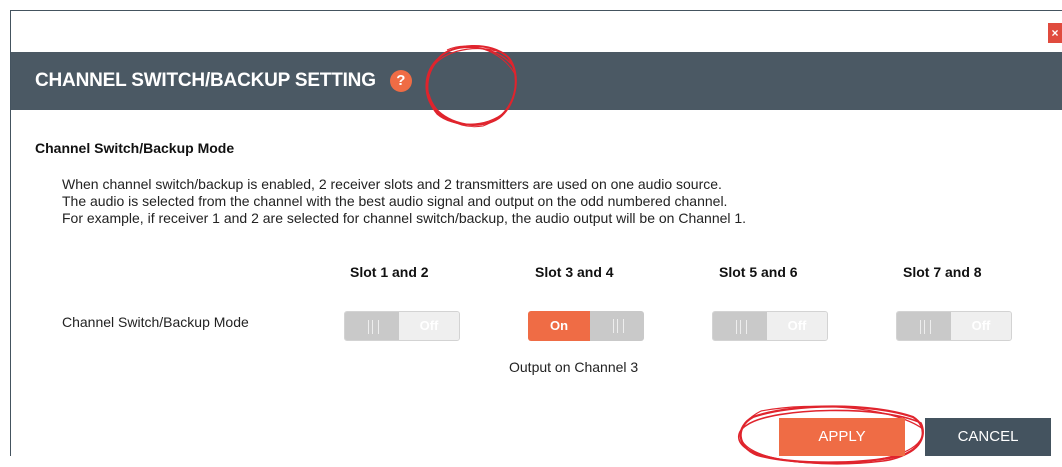 This screenshot has width=1062, height=467. What do you see at coordinates (205, 80) in the screenshot?
I see `dialog-title: CHANNEL SWITCH/BACKUP SETTING` at bounding box center [205, 80].